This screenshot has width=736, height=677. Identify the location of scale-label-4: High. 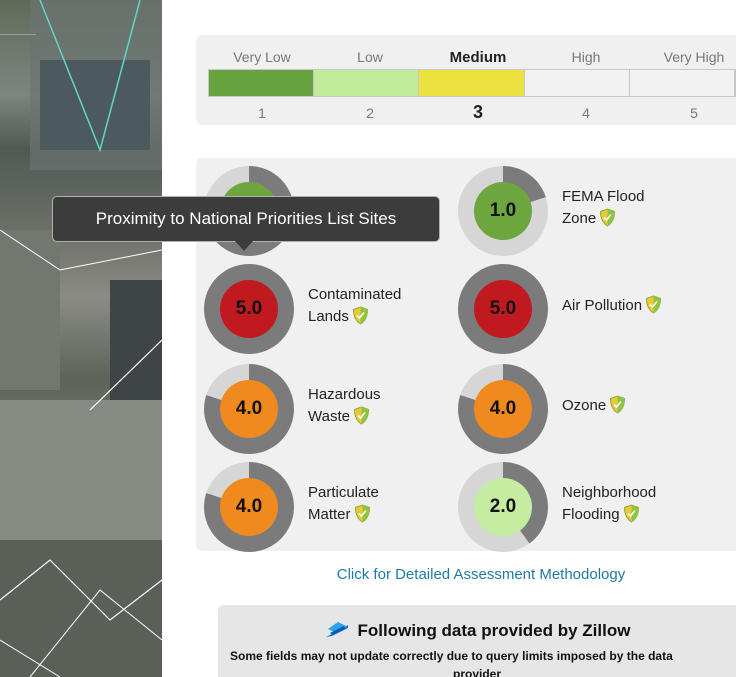
(586, 57).